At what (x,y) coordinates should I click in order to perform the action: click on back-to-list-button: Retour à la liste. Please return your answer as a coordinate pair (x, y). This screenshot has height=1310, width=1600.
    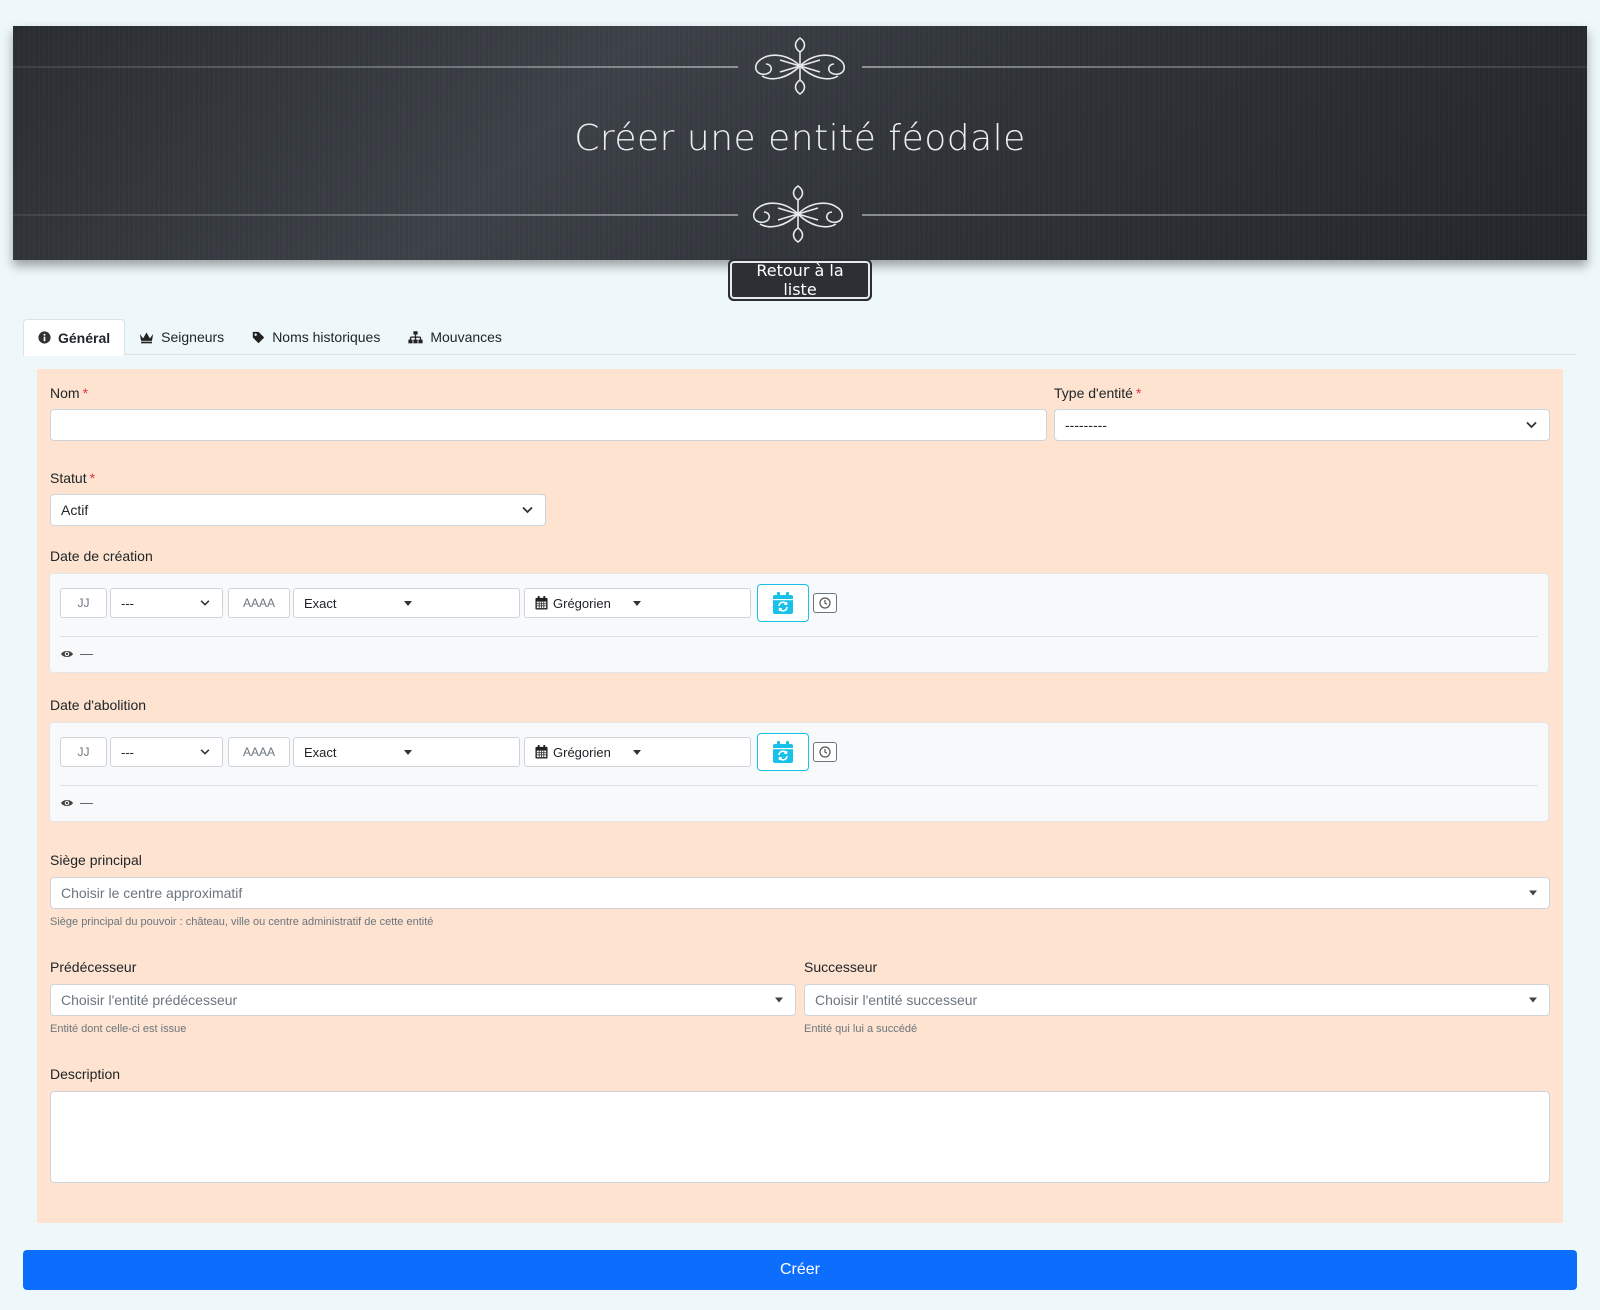
    Looking at the image, I should click on (800, 280).